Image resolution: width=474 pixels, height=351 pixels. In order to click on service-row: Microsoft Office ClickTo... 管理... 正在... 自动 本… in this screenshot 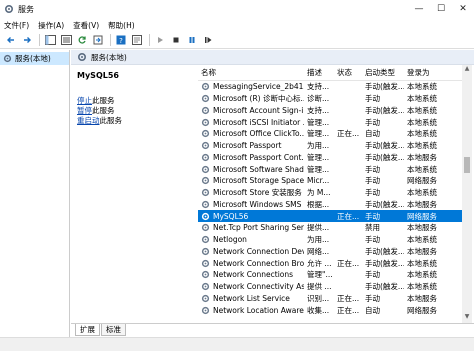, I will do `click(330, 134)`.